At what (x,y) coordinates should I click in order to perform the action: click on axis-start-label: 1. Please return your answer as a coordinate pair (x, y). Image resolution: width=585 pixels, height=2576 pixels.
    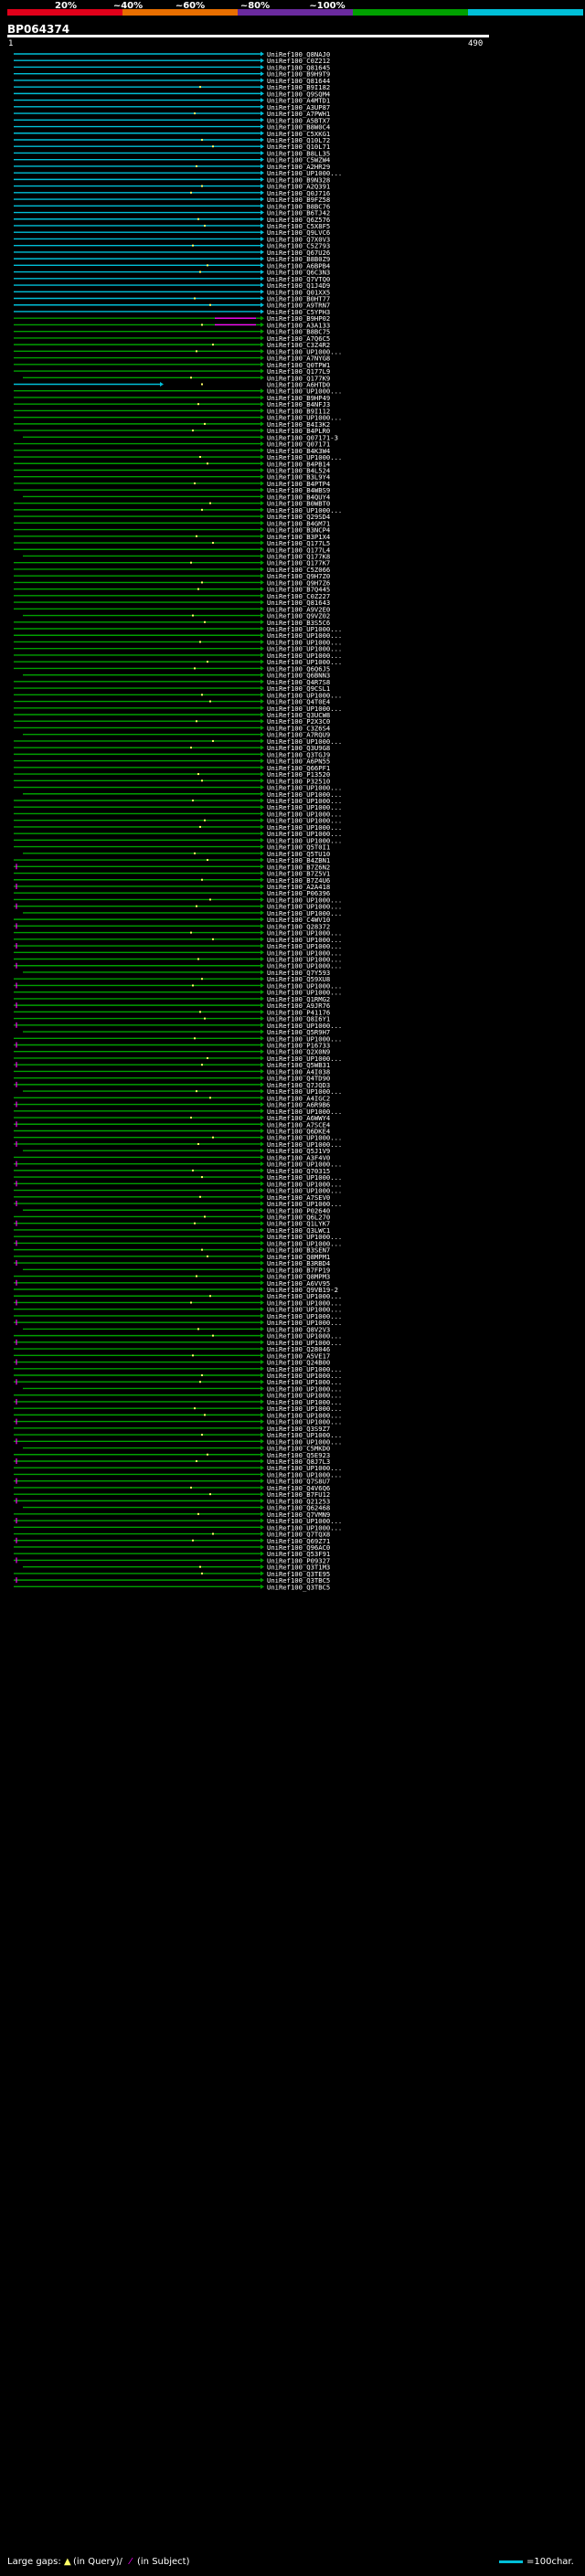
    Looking at the image, I should click on (11, 43).